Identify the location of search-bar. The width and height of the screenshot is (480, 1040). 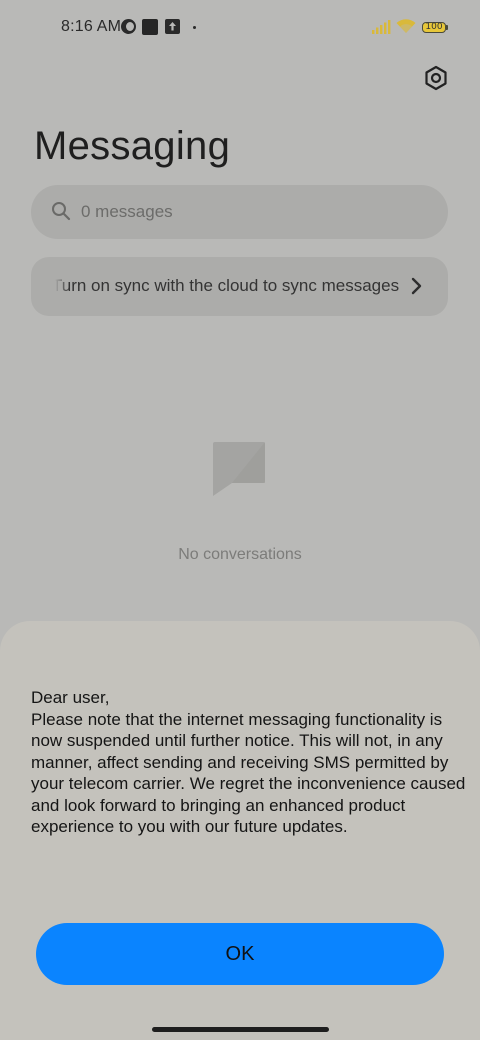
(239, 212).